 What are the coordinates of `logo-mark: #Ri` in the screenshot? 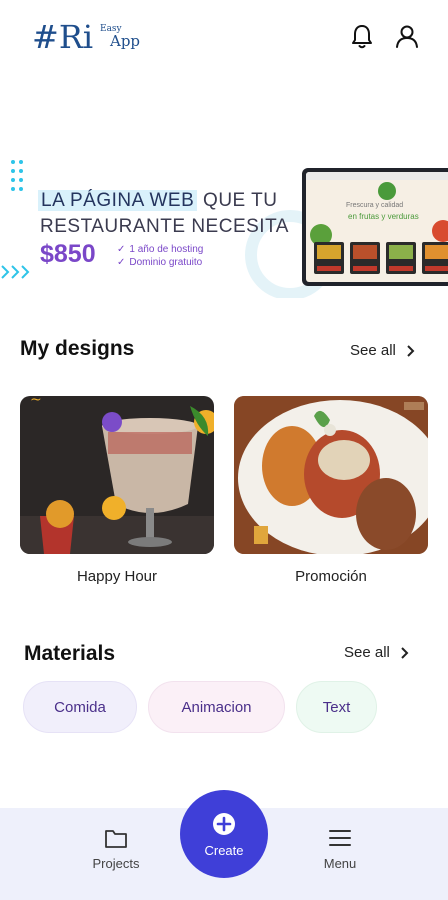 It's located at (63, 37).